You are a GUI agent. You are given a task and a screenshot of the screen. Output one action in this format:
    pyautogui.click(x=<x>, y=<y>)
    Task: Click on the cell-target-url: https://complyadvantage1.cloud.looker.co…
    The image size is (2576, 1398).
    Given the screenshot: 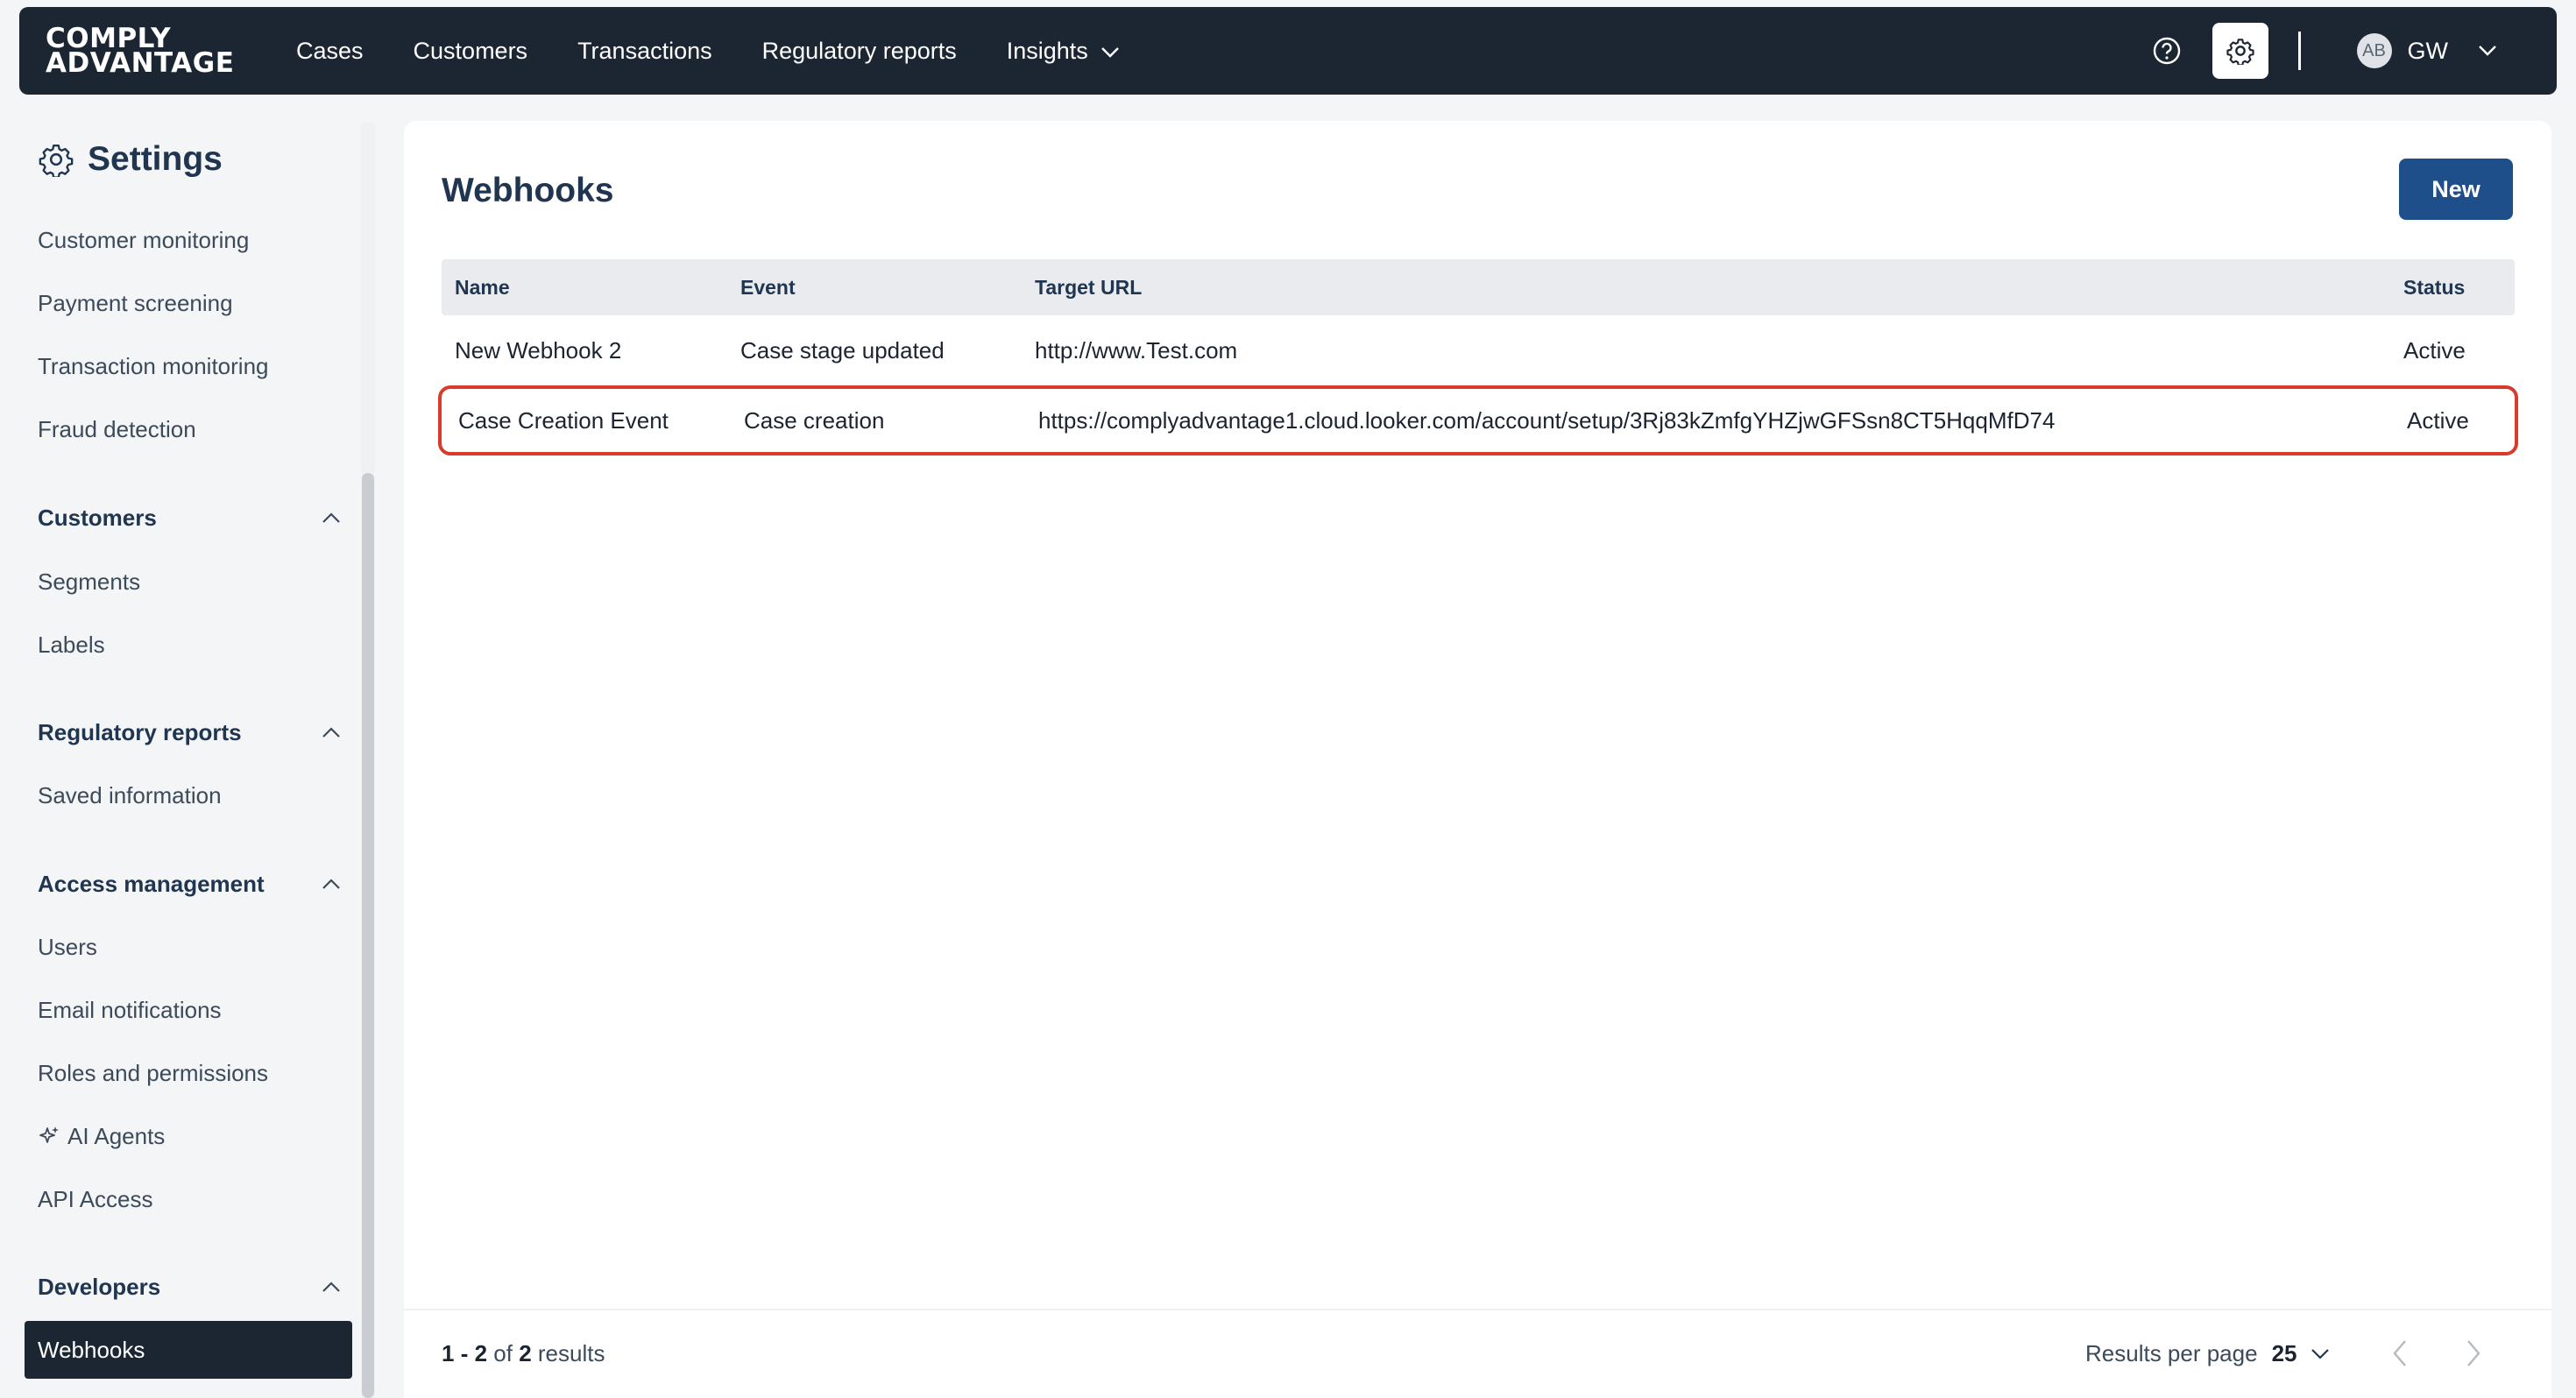 What is the action you would take?
    pyautogui.click(x=1547, y=420)
    